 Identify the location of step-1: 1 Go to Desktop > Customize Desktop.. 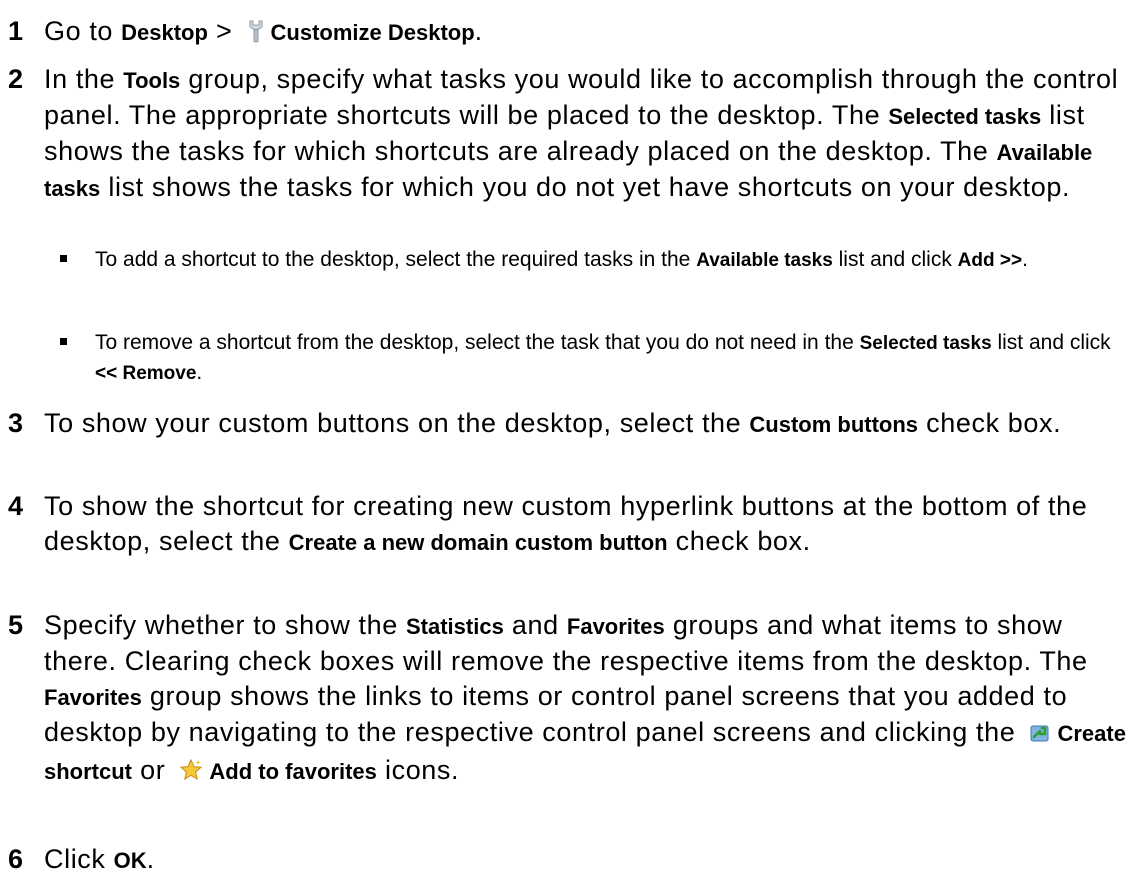
(565, 33).